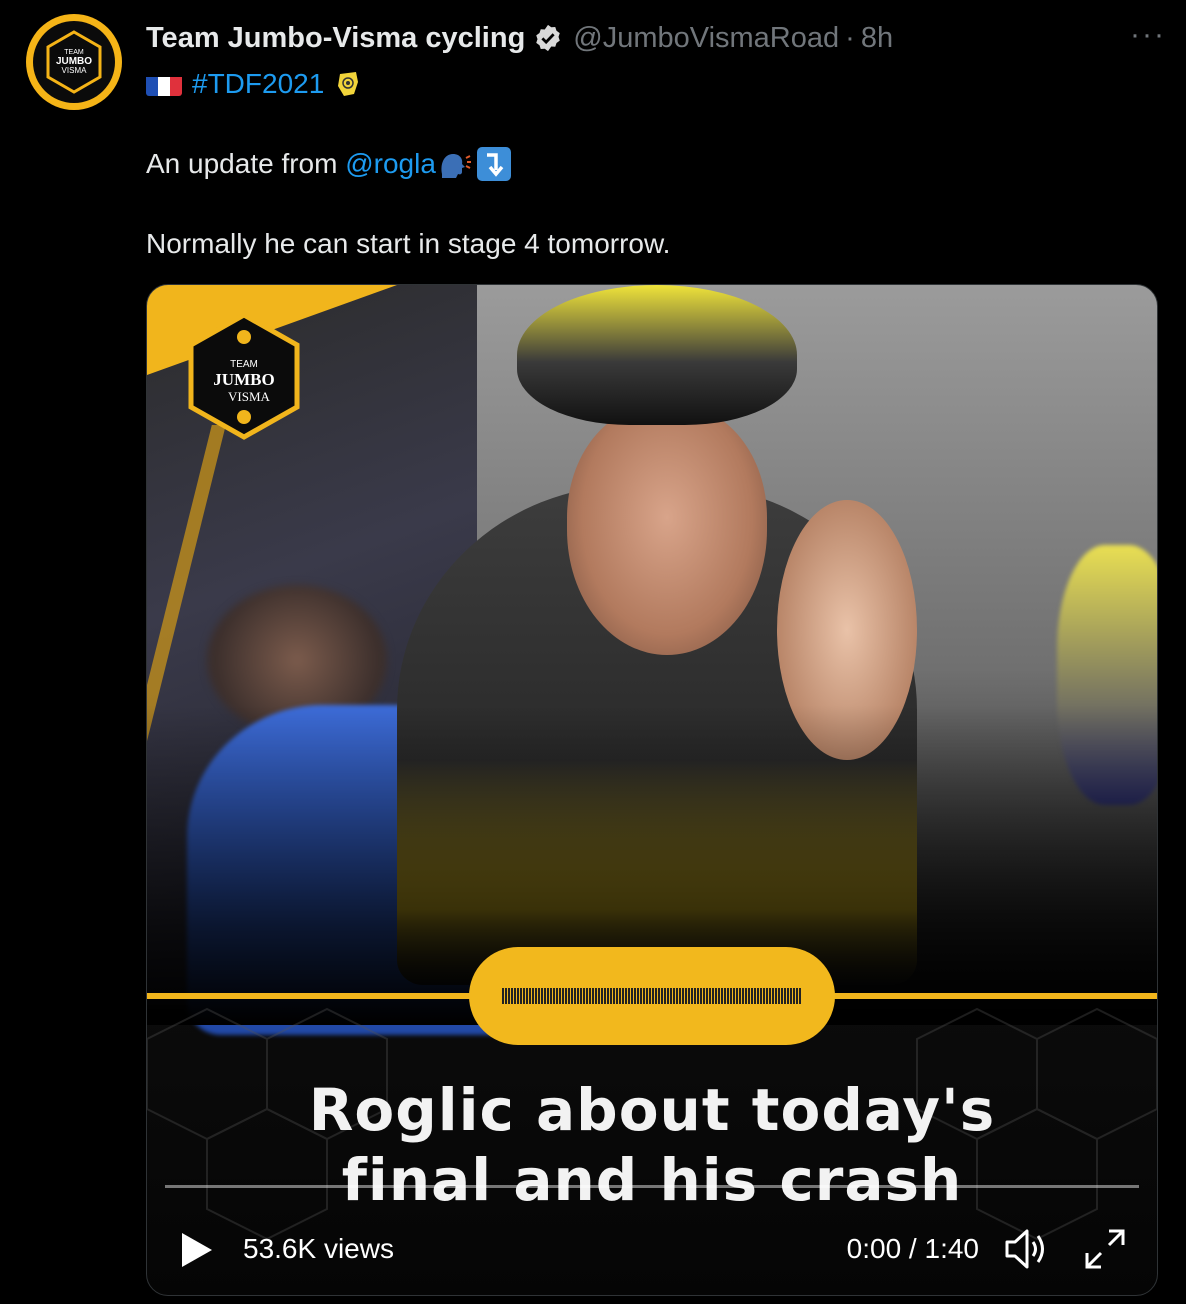 This screenshot has width=1186, height=1304. I want to click on video-timecode: 0:00 / 1:40, so click(913, 1249).